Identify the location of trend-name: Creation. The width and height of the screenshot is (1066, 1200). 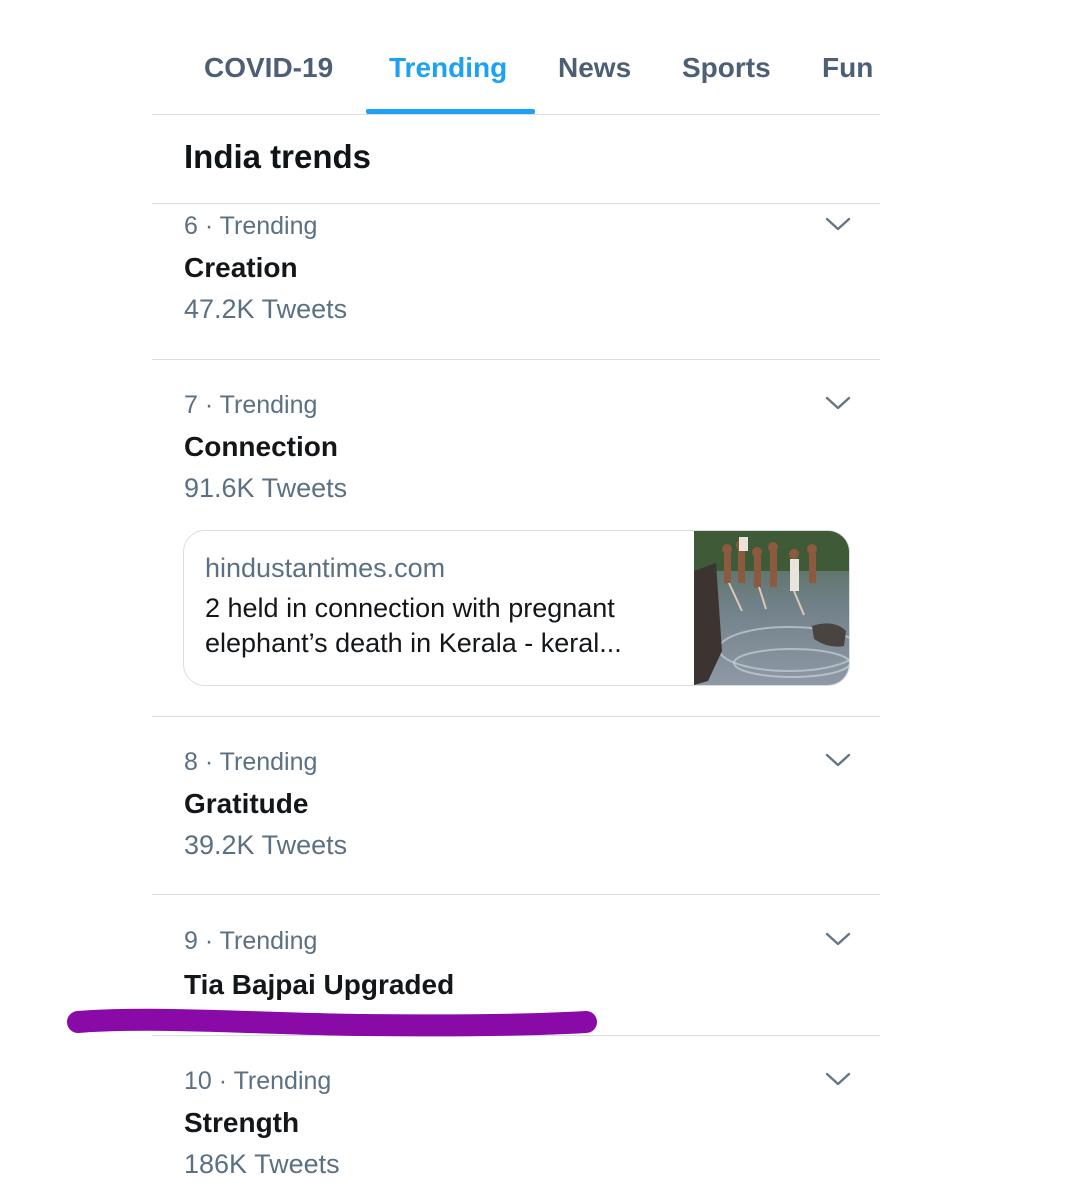
(241, 267).